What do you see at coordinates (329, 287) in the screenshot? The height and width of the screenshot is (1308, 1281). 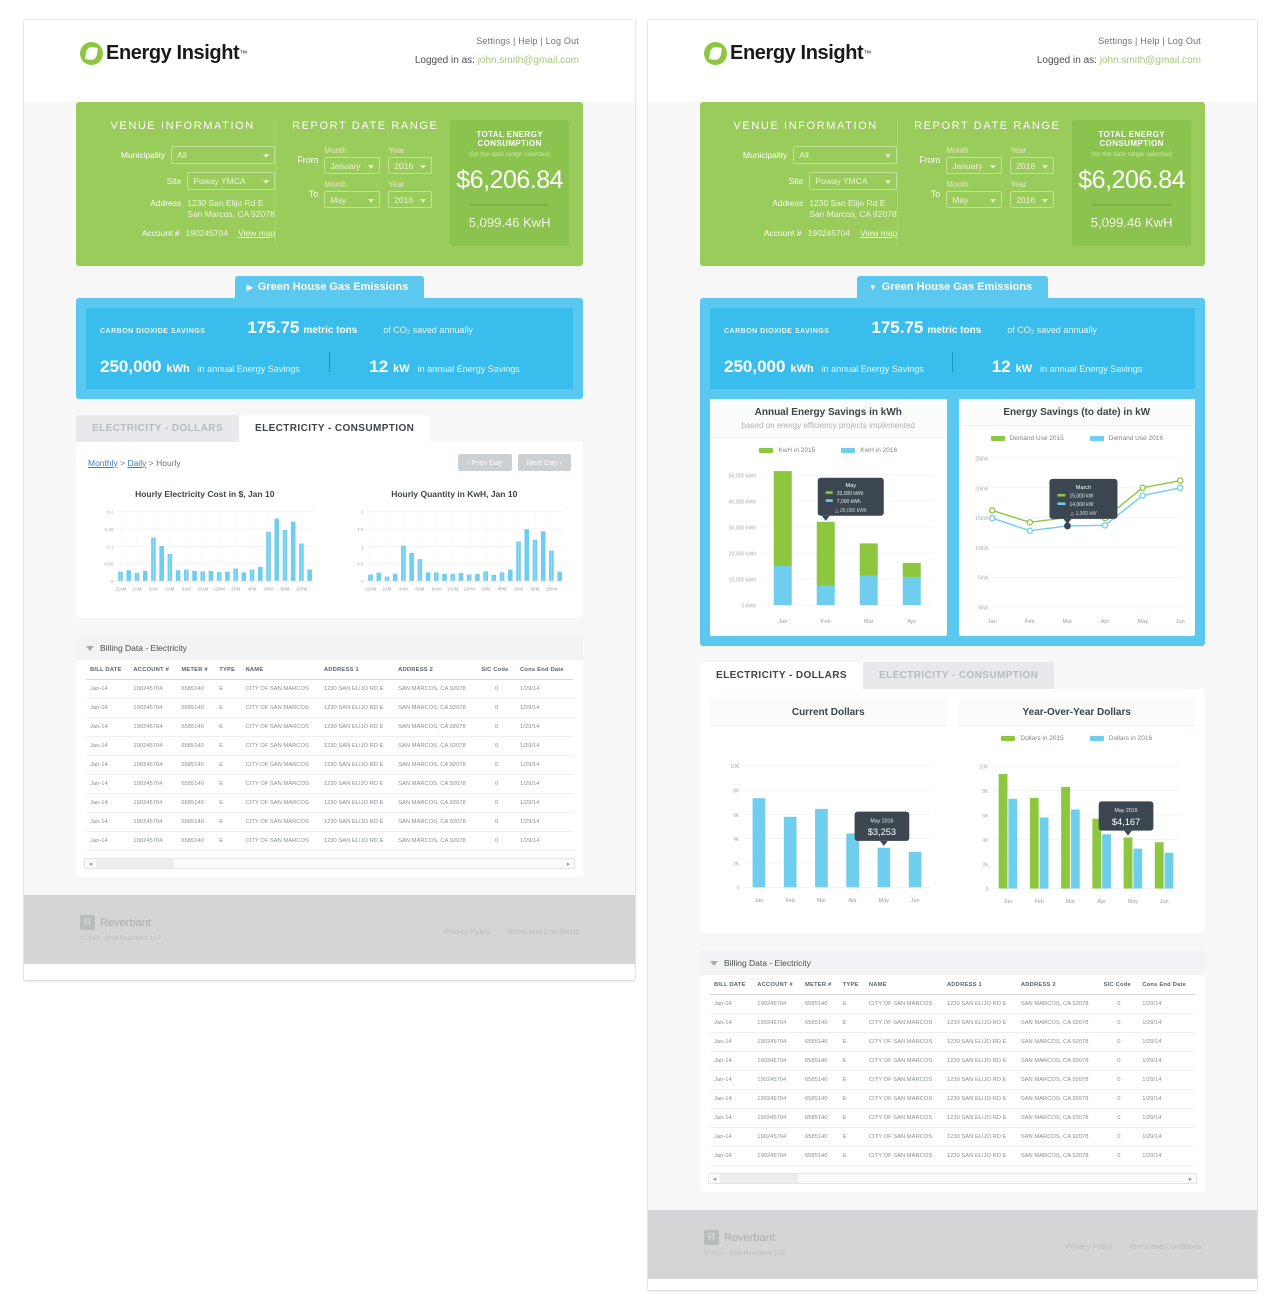 I see `ghg-toggle-tab: ▶ Green House Gas Emissions` at bounding box center [329, 287].